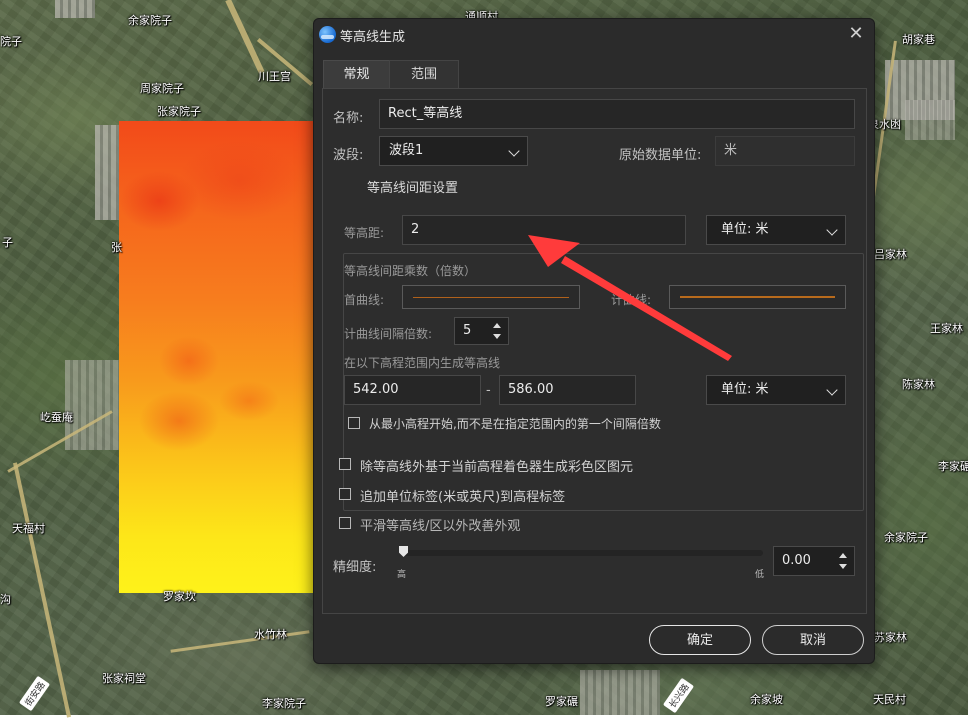 The width and height of the screenshot is (968, 718). I want to click on place-label: 胡家巷, so click(918, 39).